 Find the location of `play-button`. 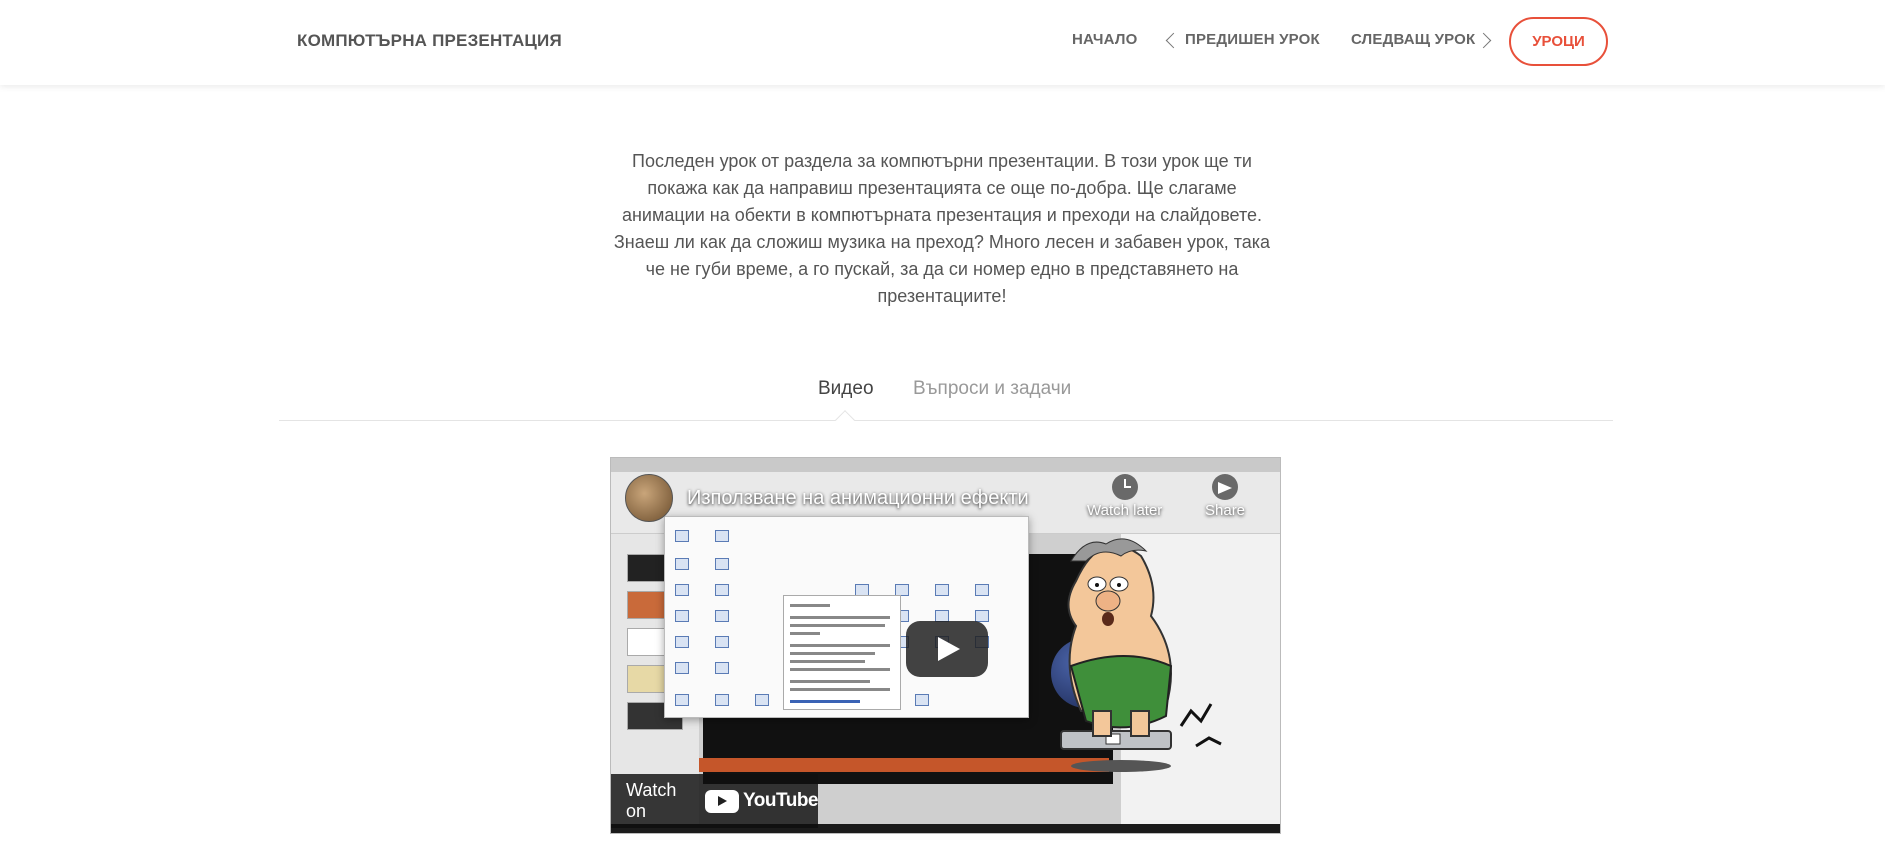

play-button is located at coordinates (947, 649).